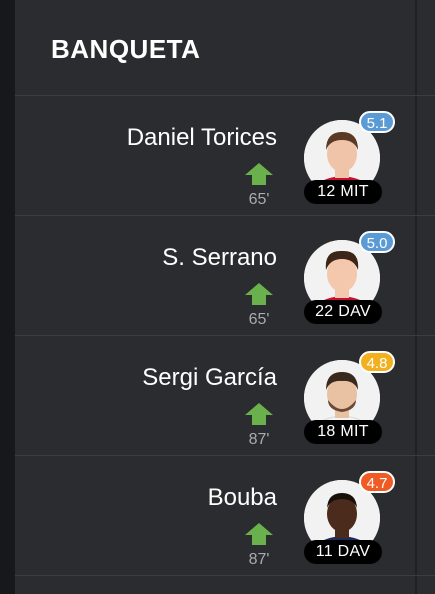 This screenshot has height=594, width=435. I want to click on shirt-number-position: 11 DAV, so click(343, 552).